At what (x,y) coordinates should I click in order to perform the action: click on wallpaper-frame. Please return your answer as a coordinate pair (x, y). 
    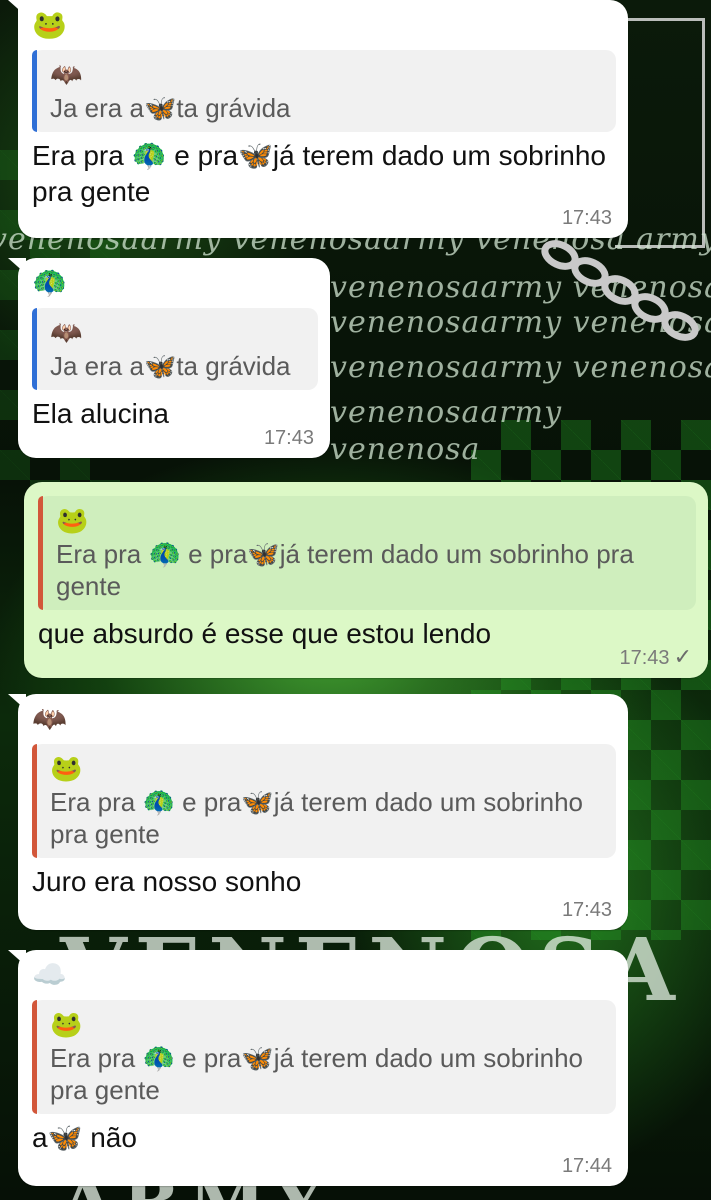
    Looking at the image, I should click on (660, 133).